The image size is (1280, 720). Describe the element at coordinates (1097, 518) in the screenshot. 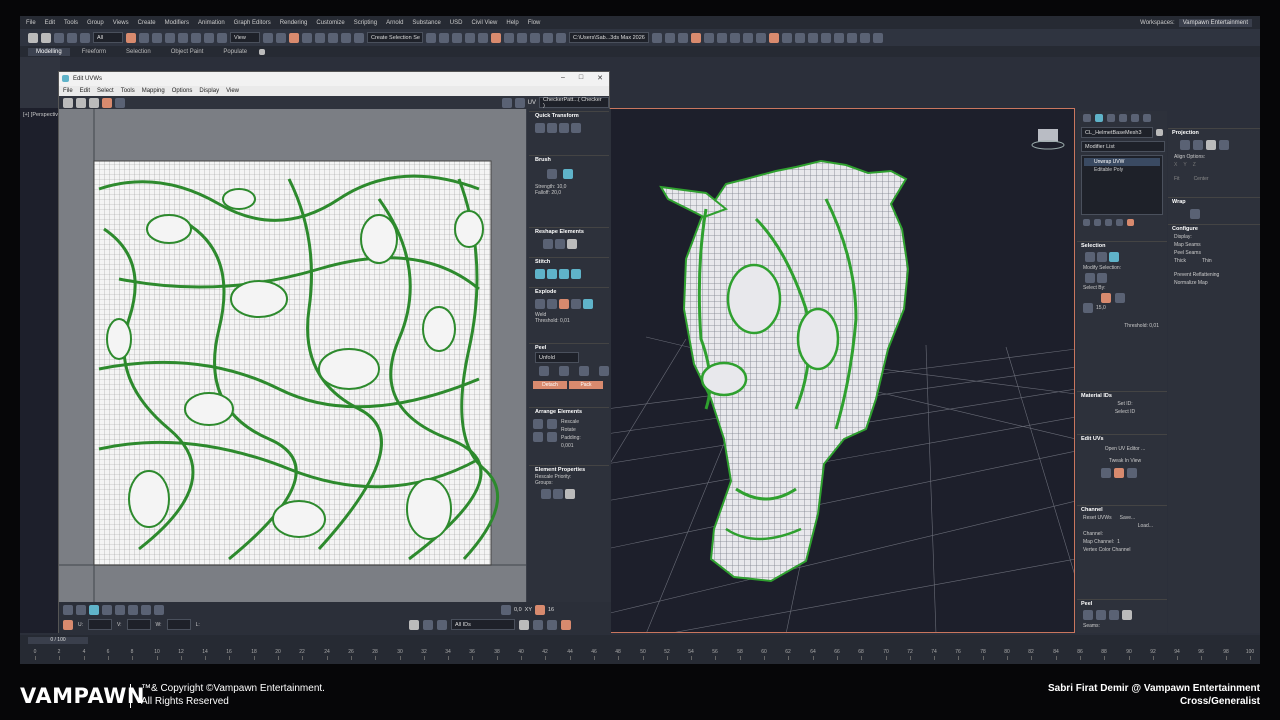

I see `reset-uvws-button: Reset UVWs` at that location.